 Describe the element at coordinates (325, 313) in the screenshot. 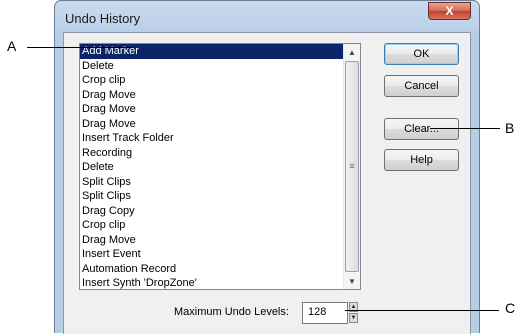

I see `max-undo-levels-input: 128` at that location.